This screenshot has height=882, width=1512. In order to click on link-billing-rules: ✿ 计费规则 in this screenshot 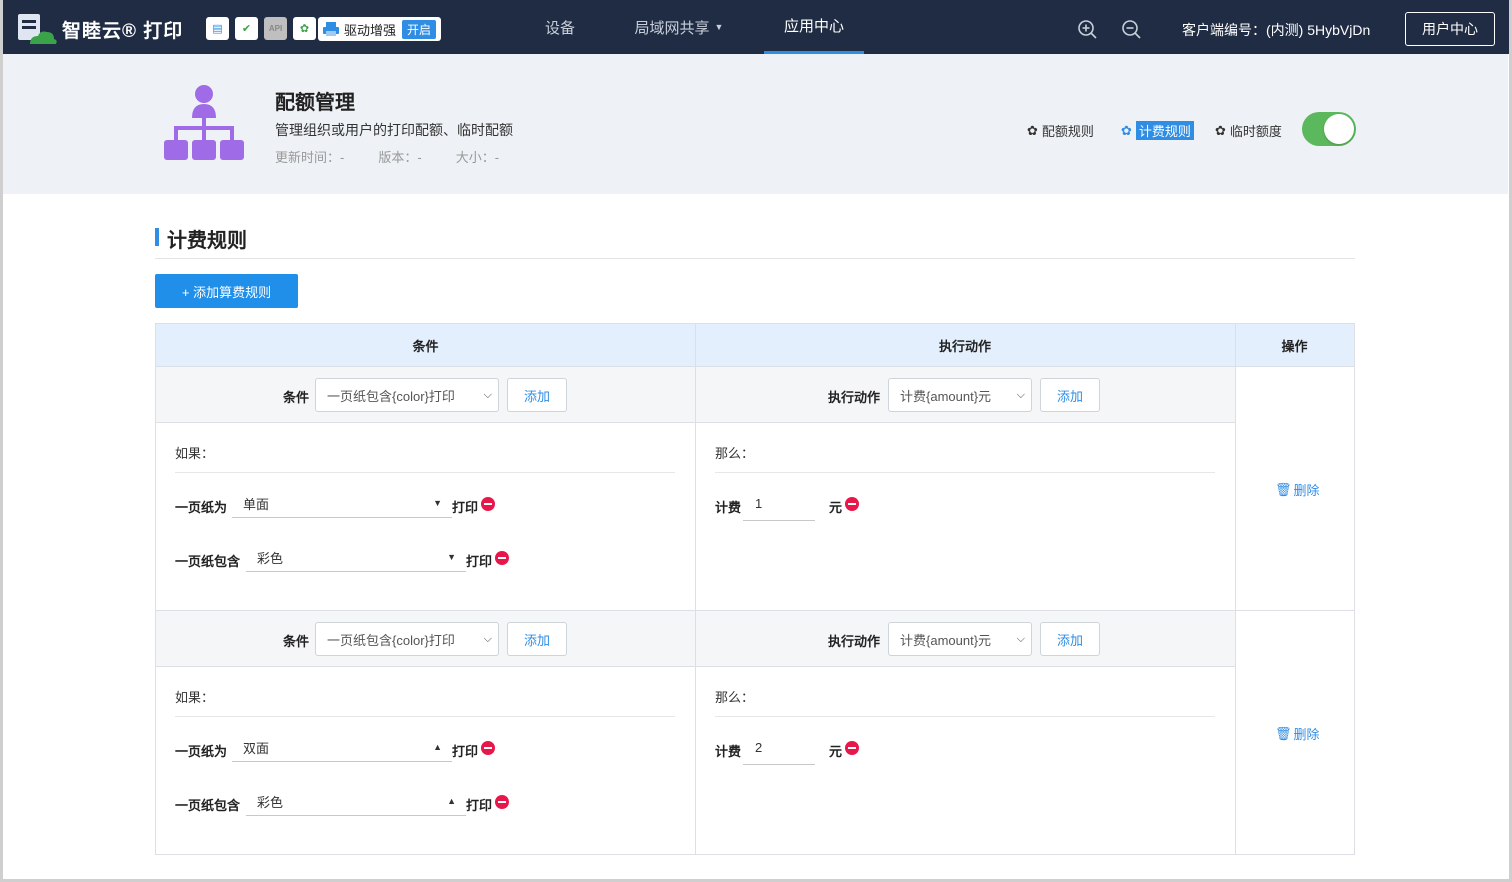, I will do `click(1157, 130)`.